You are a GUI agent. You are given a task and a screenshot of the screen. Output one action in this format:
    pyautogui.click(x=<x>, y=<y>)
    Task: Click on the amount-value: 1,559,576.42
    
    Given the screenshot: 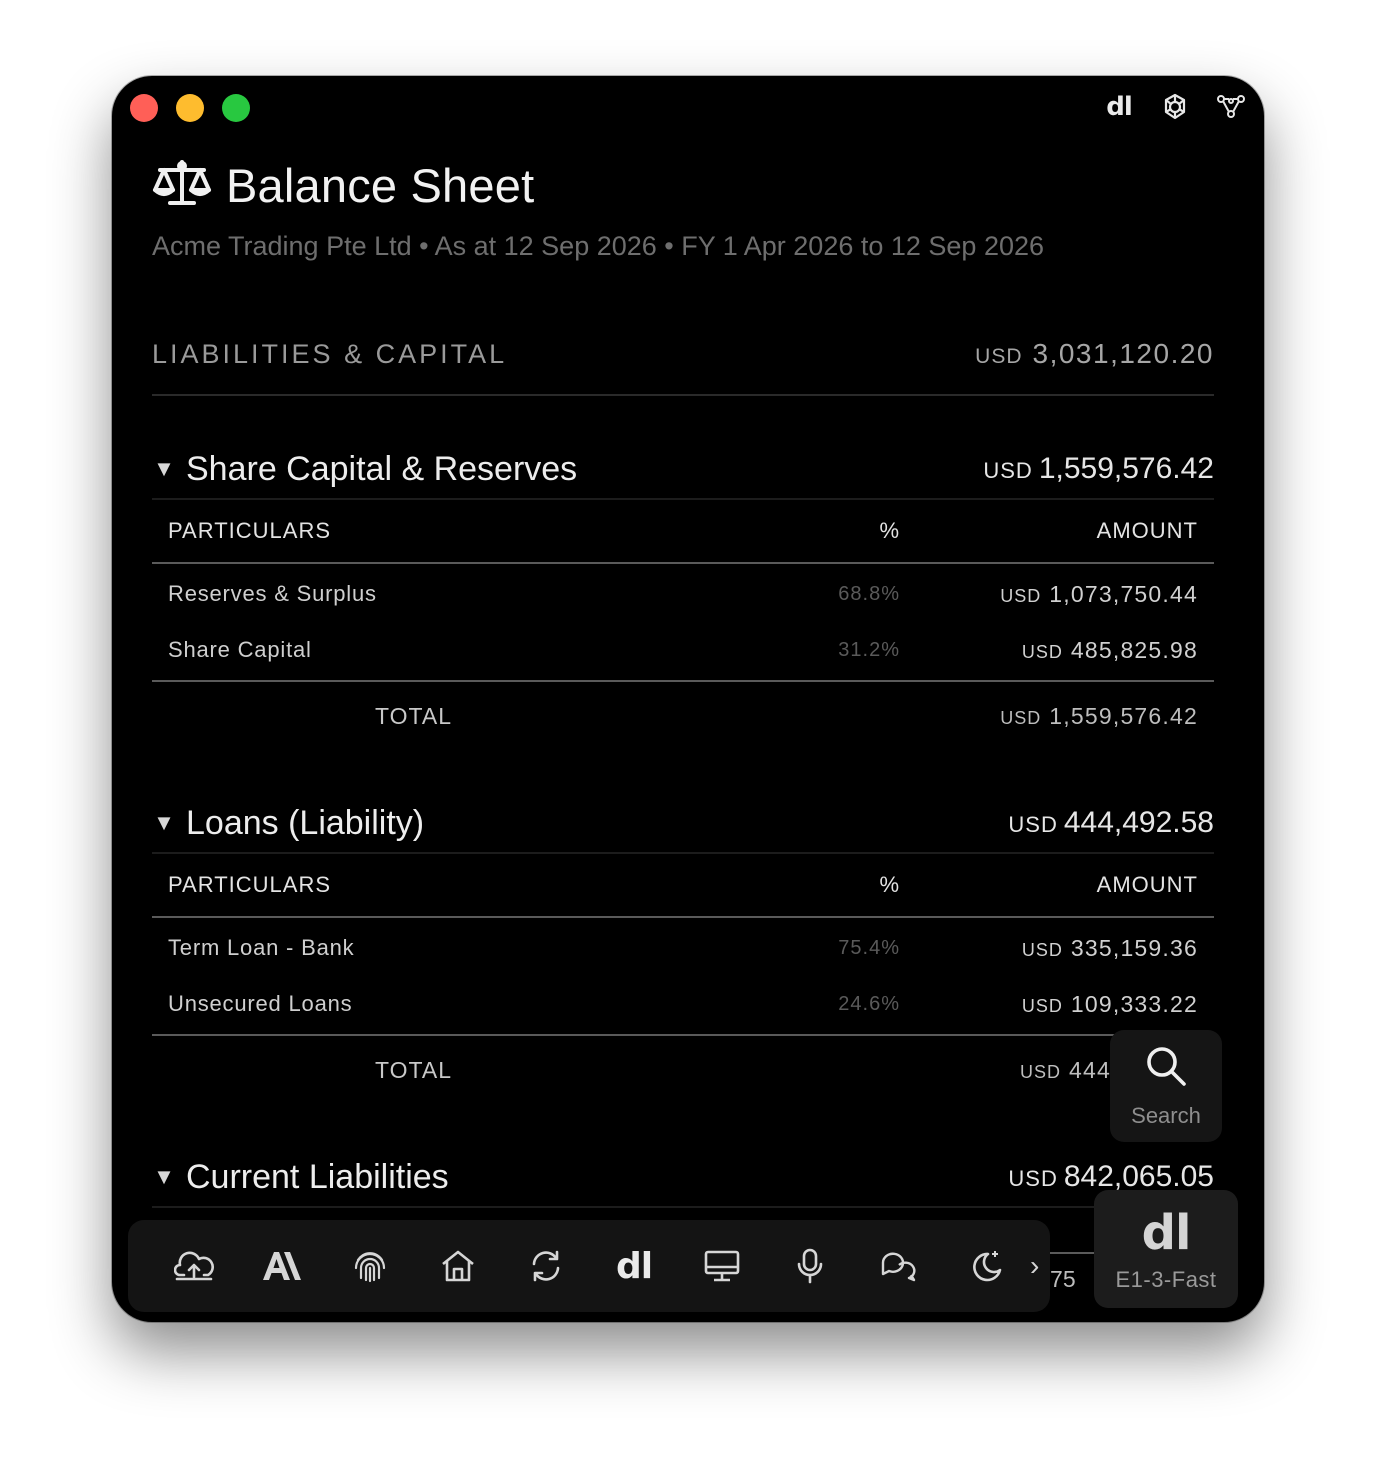 What is the action you would take?
    pyautogui.click(x=1123, y=715)
    